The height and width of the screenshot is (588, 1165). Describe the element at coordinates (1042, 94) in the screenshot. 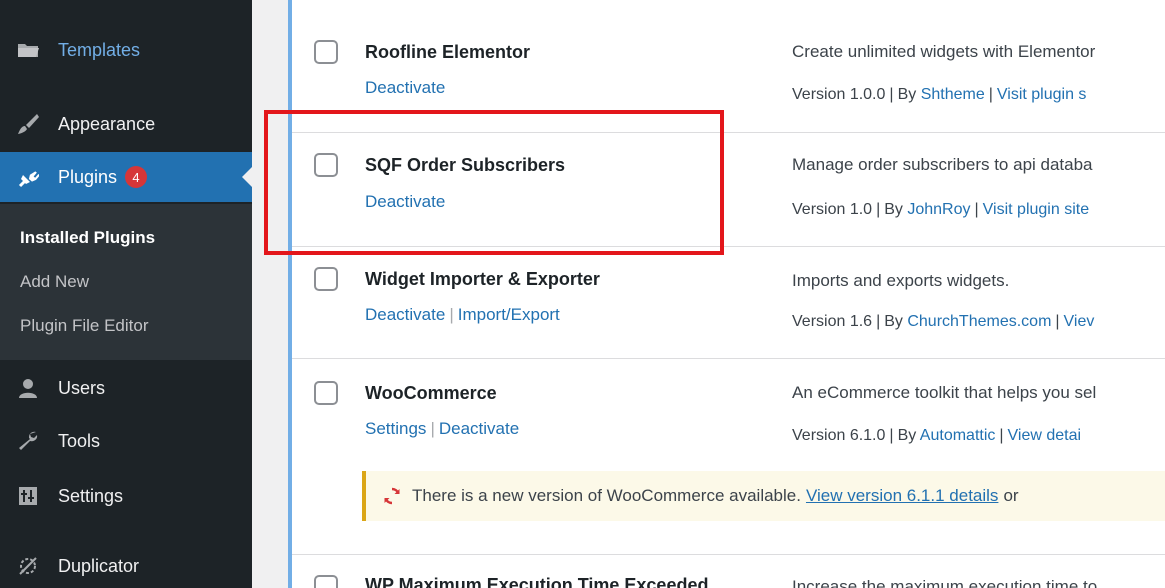

I see `visit-plugin-site-link: Visit plugin s` at that location.